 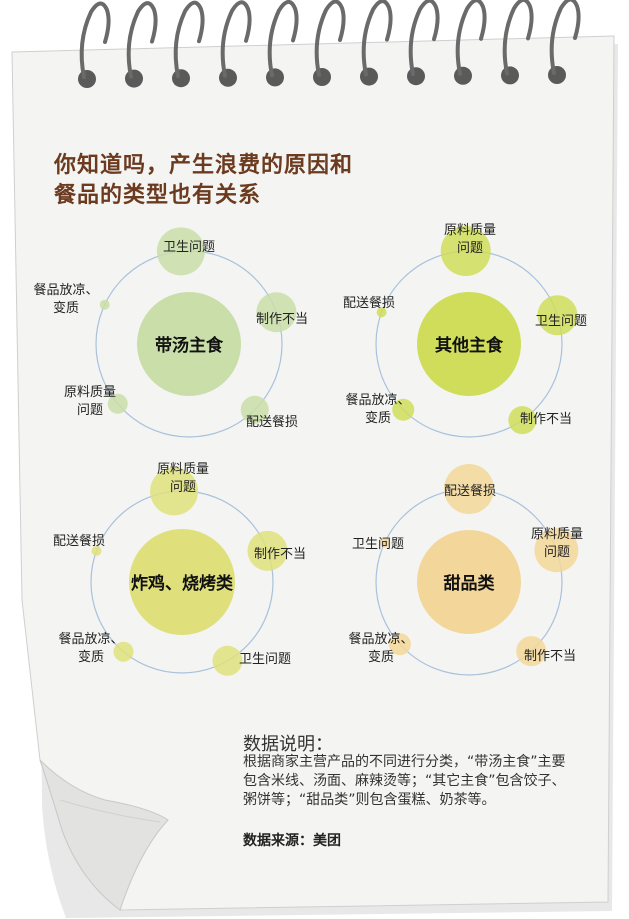 I want to click on factor-circle, so click(x=104, y=304).